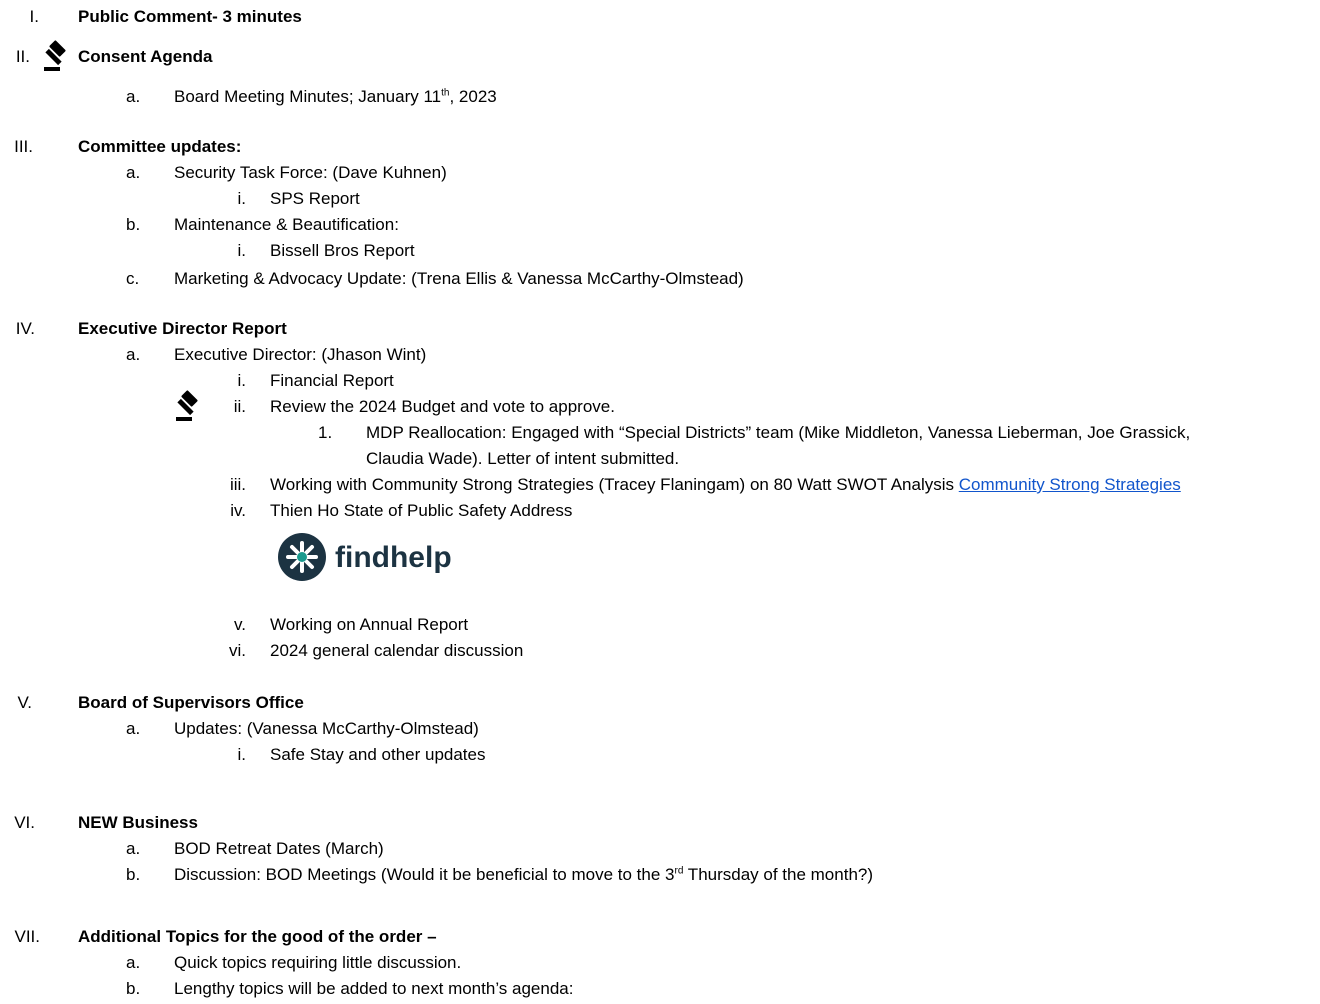 Image resolution: width=1320 pixels, height=1004 pixels. Describe the element at coordinates (133, 278) in the screenshot. I see `item-marker: c.` at that location.